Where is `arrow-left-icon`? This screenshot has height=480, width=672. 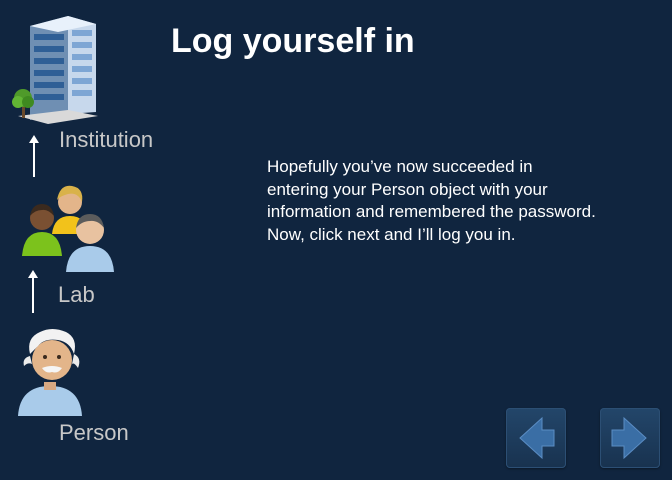
arrow-left-icon is located at coordinates (537, 438).